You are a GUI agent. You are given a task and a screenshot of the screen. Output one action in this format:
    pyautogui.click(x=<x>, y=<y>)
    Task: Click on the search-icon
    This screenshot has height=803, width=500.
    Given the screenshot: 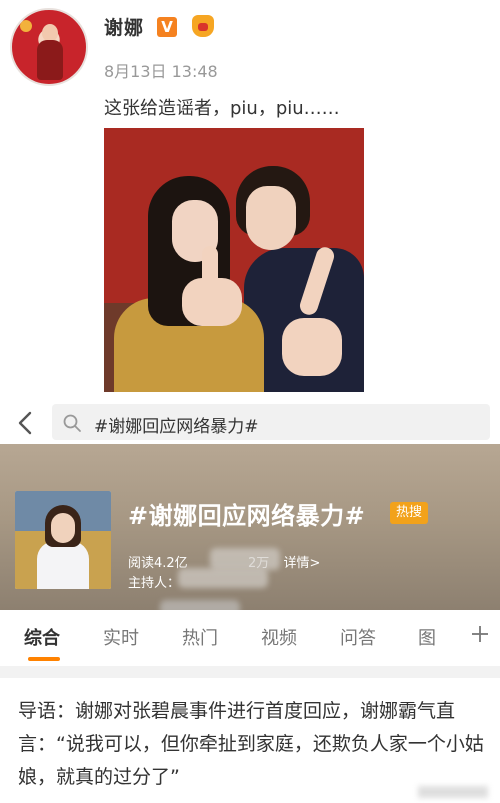 What is the action you would take?
    pyautogui.click(x=72, y=423)
    